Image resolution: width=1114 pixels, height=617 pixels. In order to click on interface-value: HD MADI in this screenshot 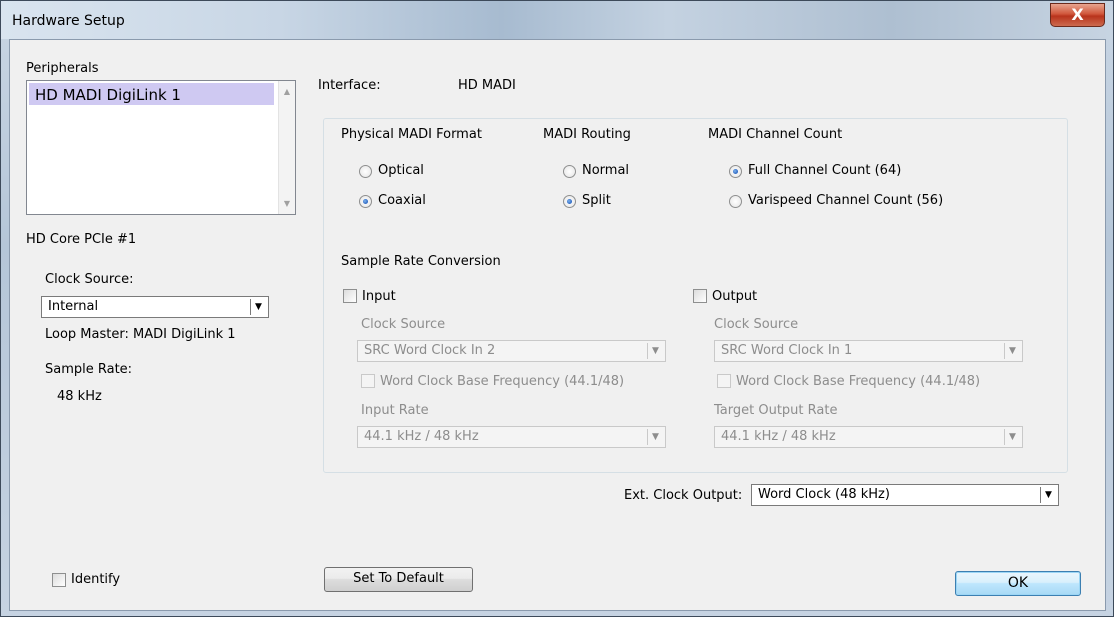, I will do `click(487, 85)`.